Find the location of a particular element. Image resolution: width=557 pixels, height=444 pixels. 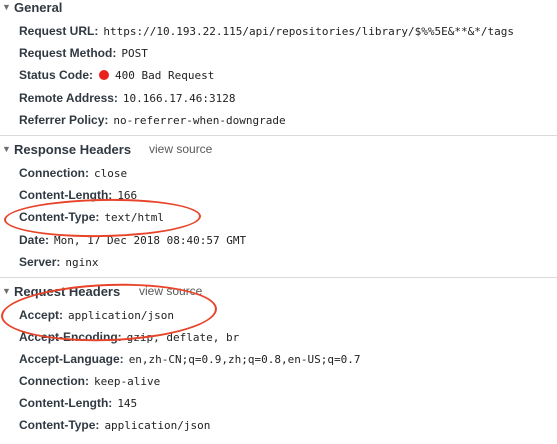

request-content-length-row: Content-Length: 145 is located at coordinates (78, 403).